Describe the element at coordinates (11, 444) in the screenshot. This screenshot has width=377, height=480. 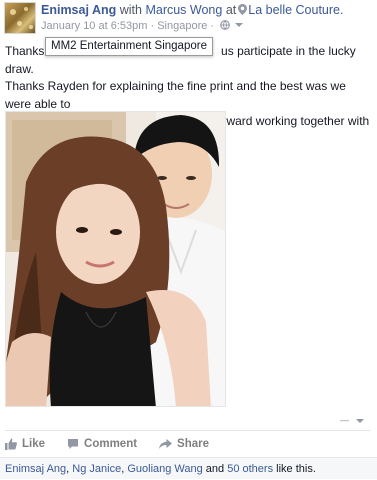
I see `thumbs-up-icon` at that location.